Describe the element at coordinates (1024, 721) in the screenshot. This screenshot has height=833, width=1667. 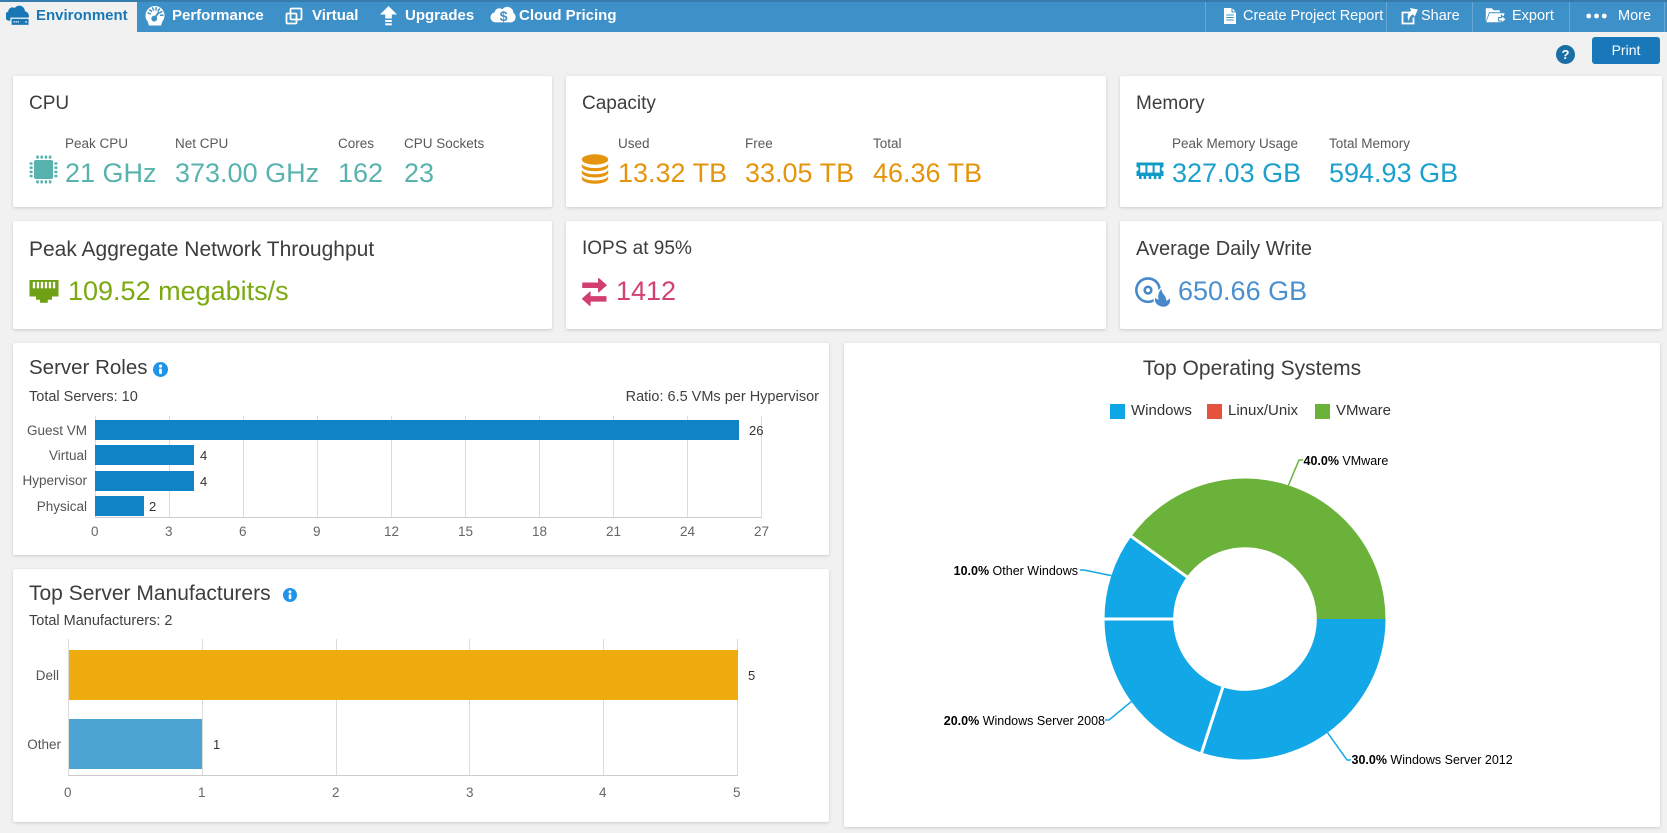
I see `svg-text: 20.0% Windows Server 2008` at that location.